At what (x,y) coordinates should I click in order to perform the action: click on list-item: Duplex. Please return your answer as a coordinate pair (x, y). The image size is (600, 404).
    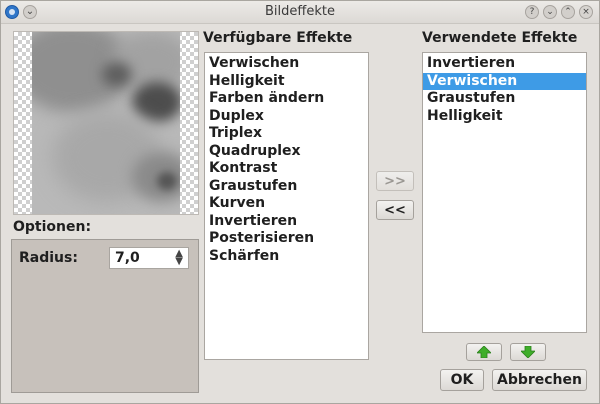
    Looking at the image, I should click on (286, 117).